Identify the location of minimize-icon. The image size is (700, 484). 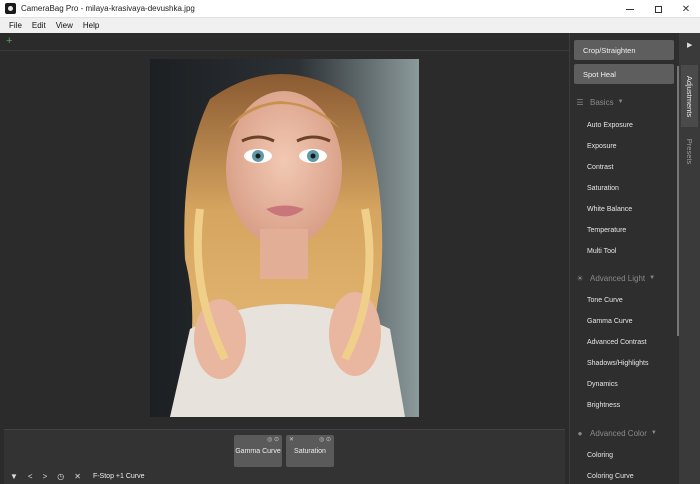
(630, 9).